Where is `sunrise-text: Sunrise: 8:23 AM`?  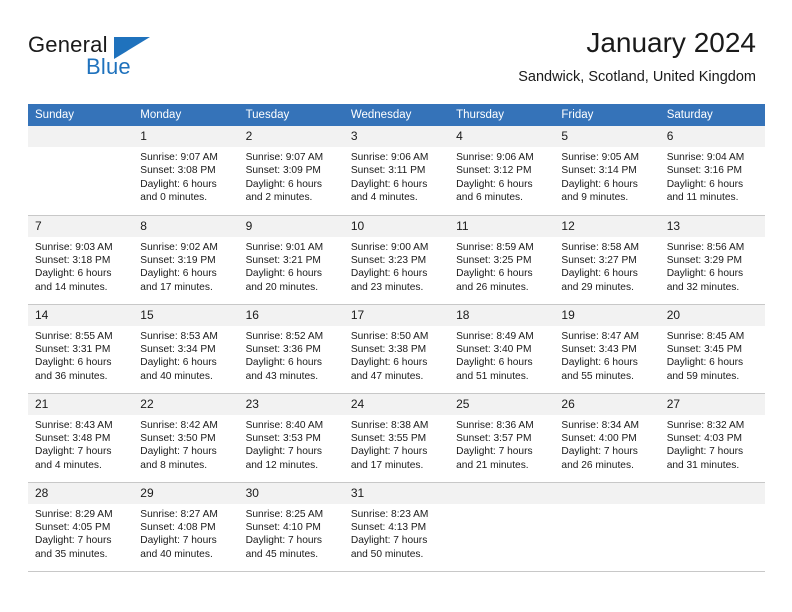 sunrise-text: Sunrise: 8:23 AM is located at coordinates (389, 514).